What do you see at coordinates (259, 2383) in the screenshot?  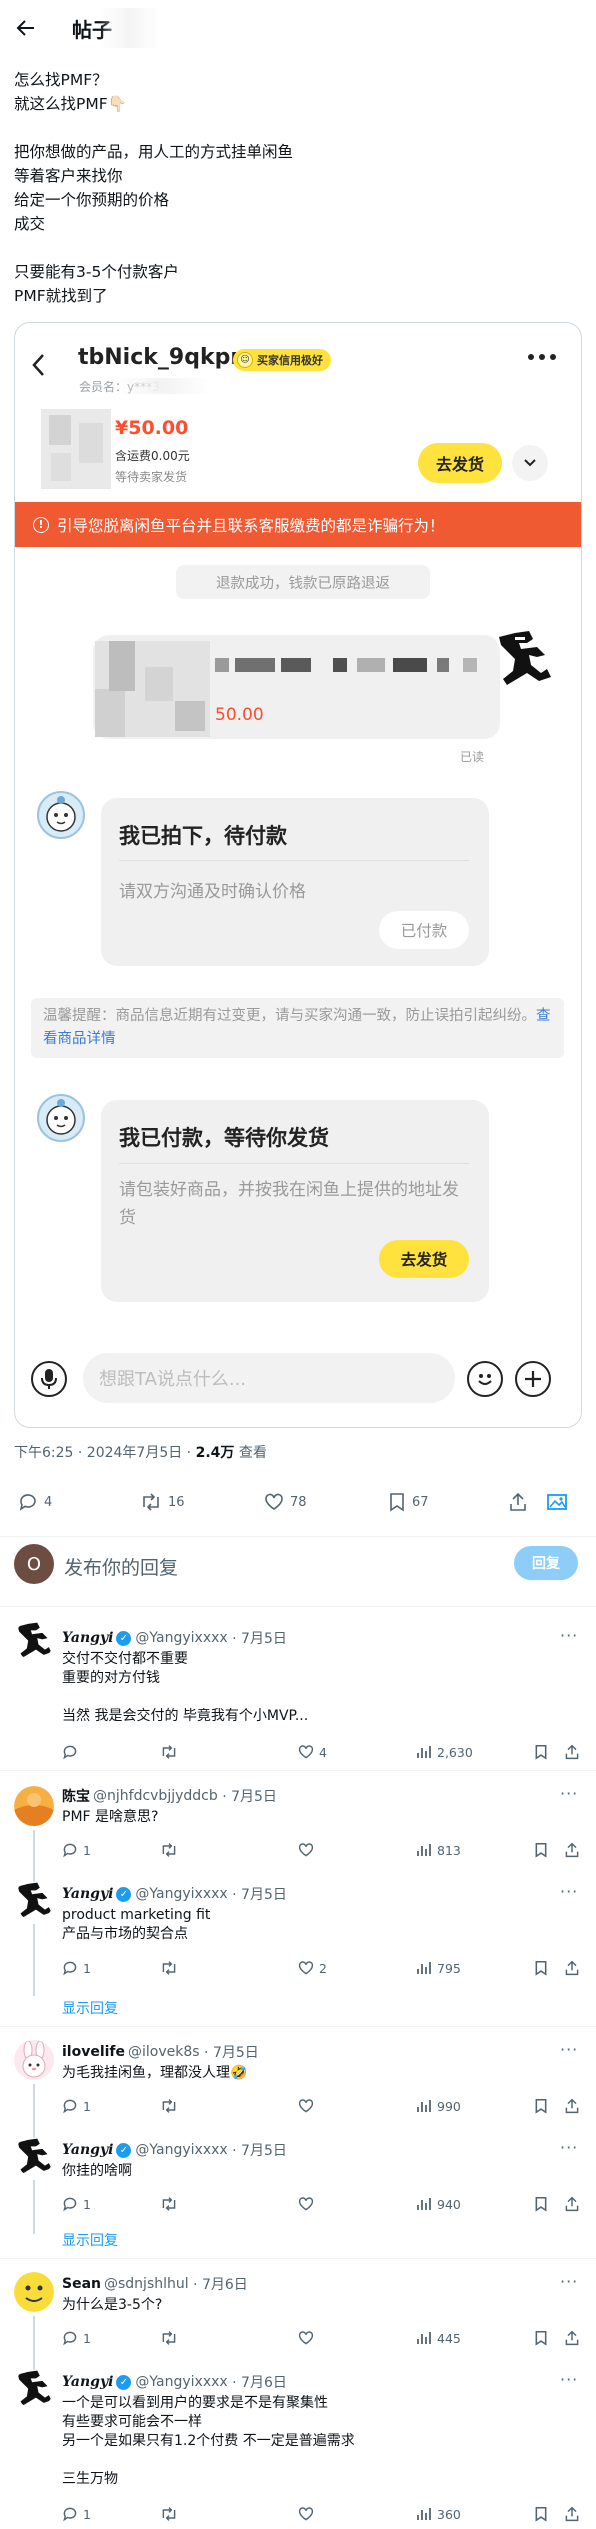 I see `reply-date: · 7月6日` at bounding box center [259, 2383].